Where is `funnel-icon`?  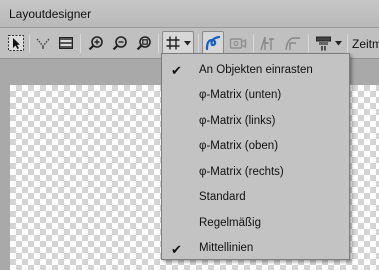 funnel-icon is located at coordinates (43, 43).